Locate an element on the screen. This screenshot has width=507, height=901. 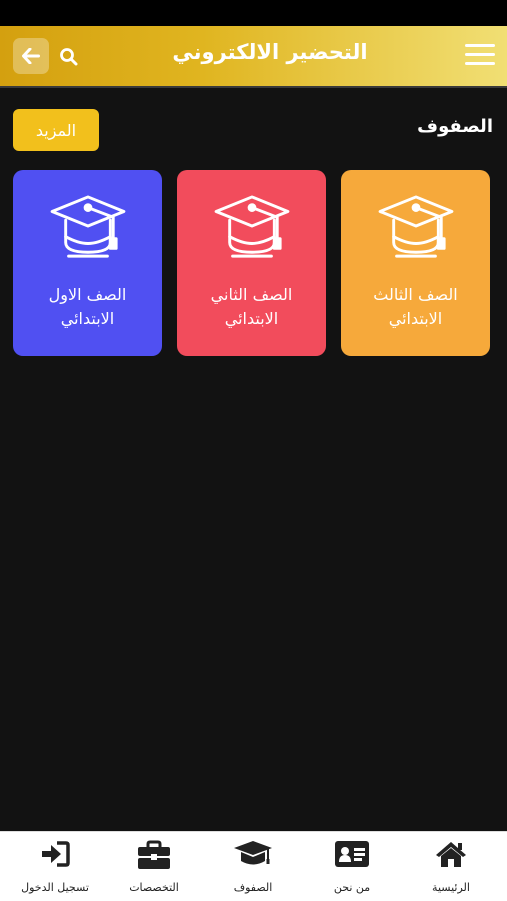
menu-button is located at coordinates (480, 56).